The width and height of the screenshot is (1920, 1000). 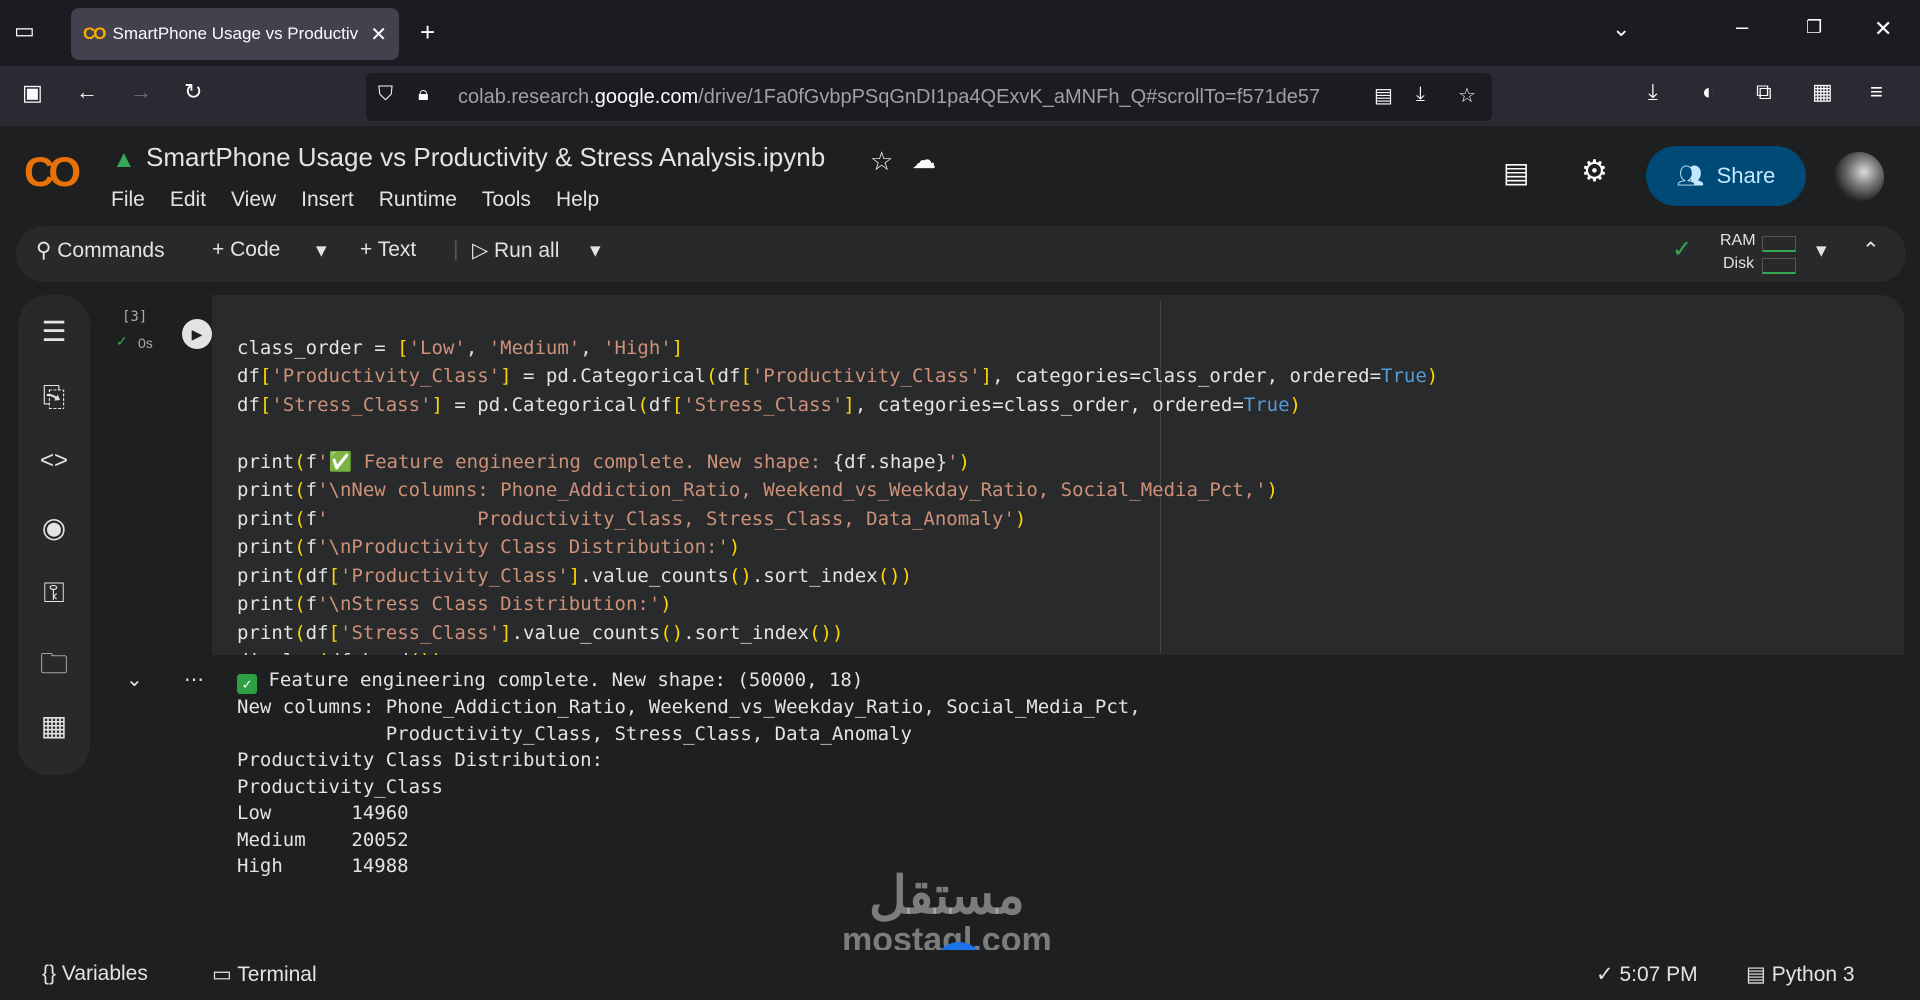 I want to click on comments-icon: ▤, so click(x=1516, y=172).